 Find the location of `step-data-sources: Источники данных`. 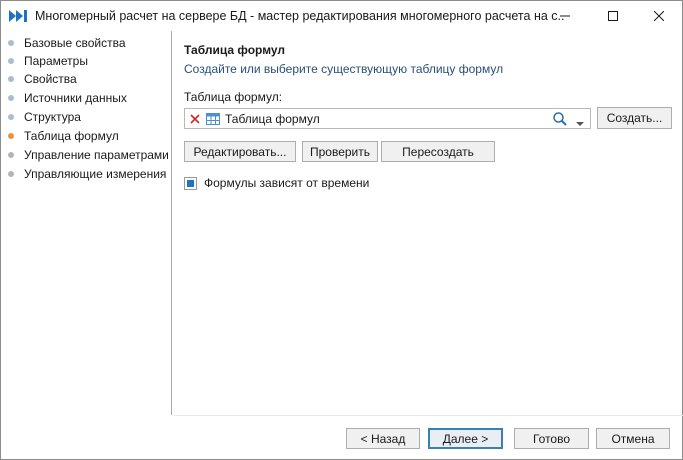

step-data-sources: Источники данных is located at coordinates (67, 98).